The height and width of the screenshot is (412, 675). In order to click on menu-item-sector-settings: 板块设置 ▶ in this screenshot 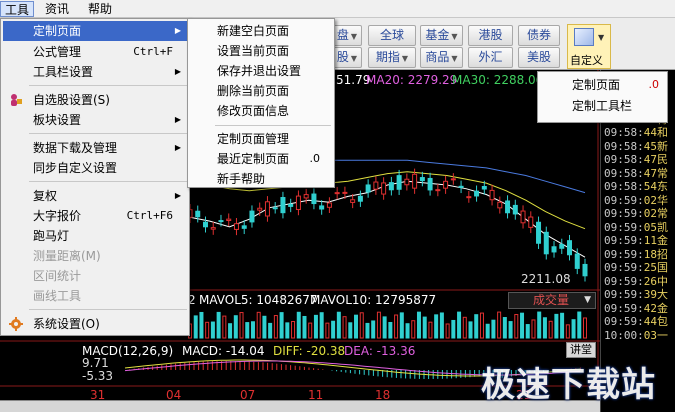, I will do `click(95, 120)`.